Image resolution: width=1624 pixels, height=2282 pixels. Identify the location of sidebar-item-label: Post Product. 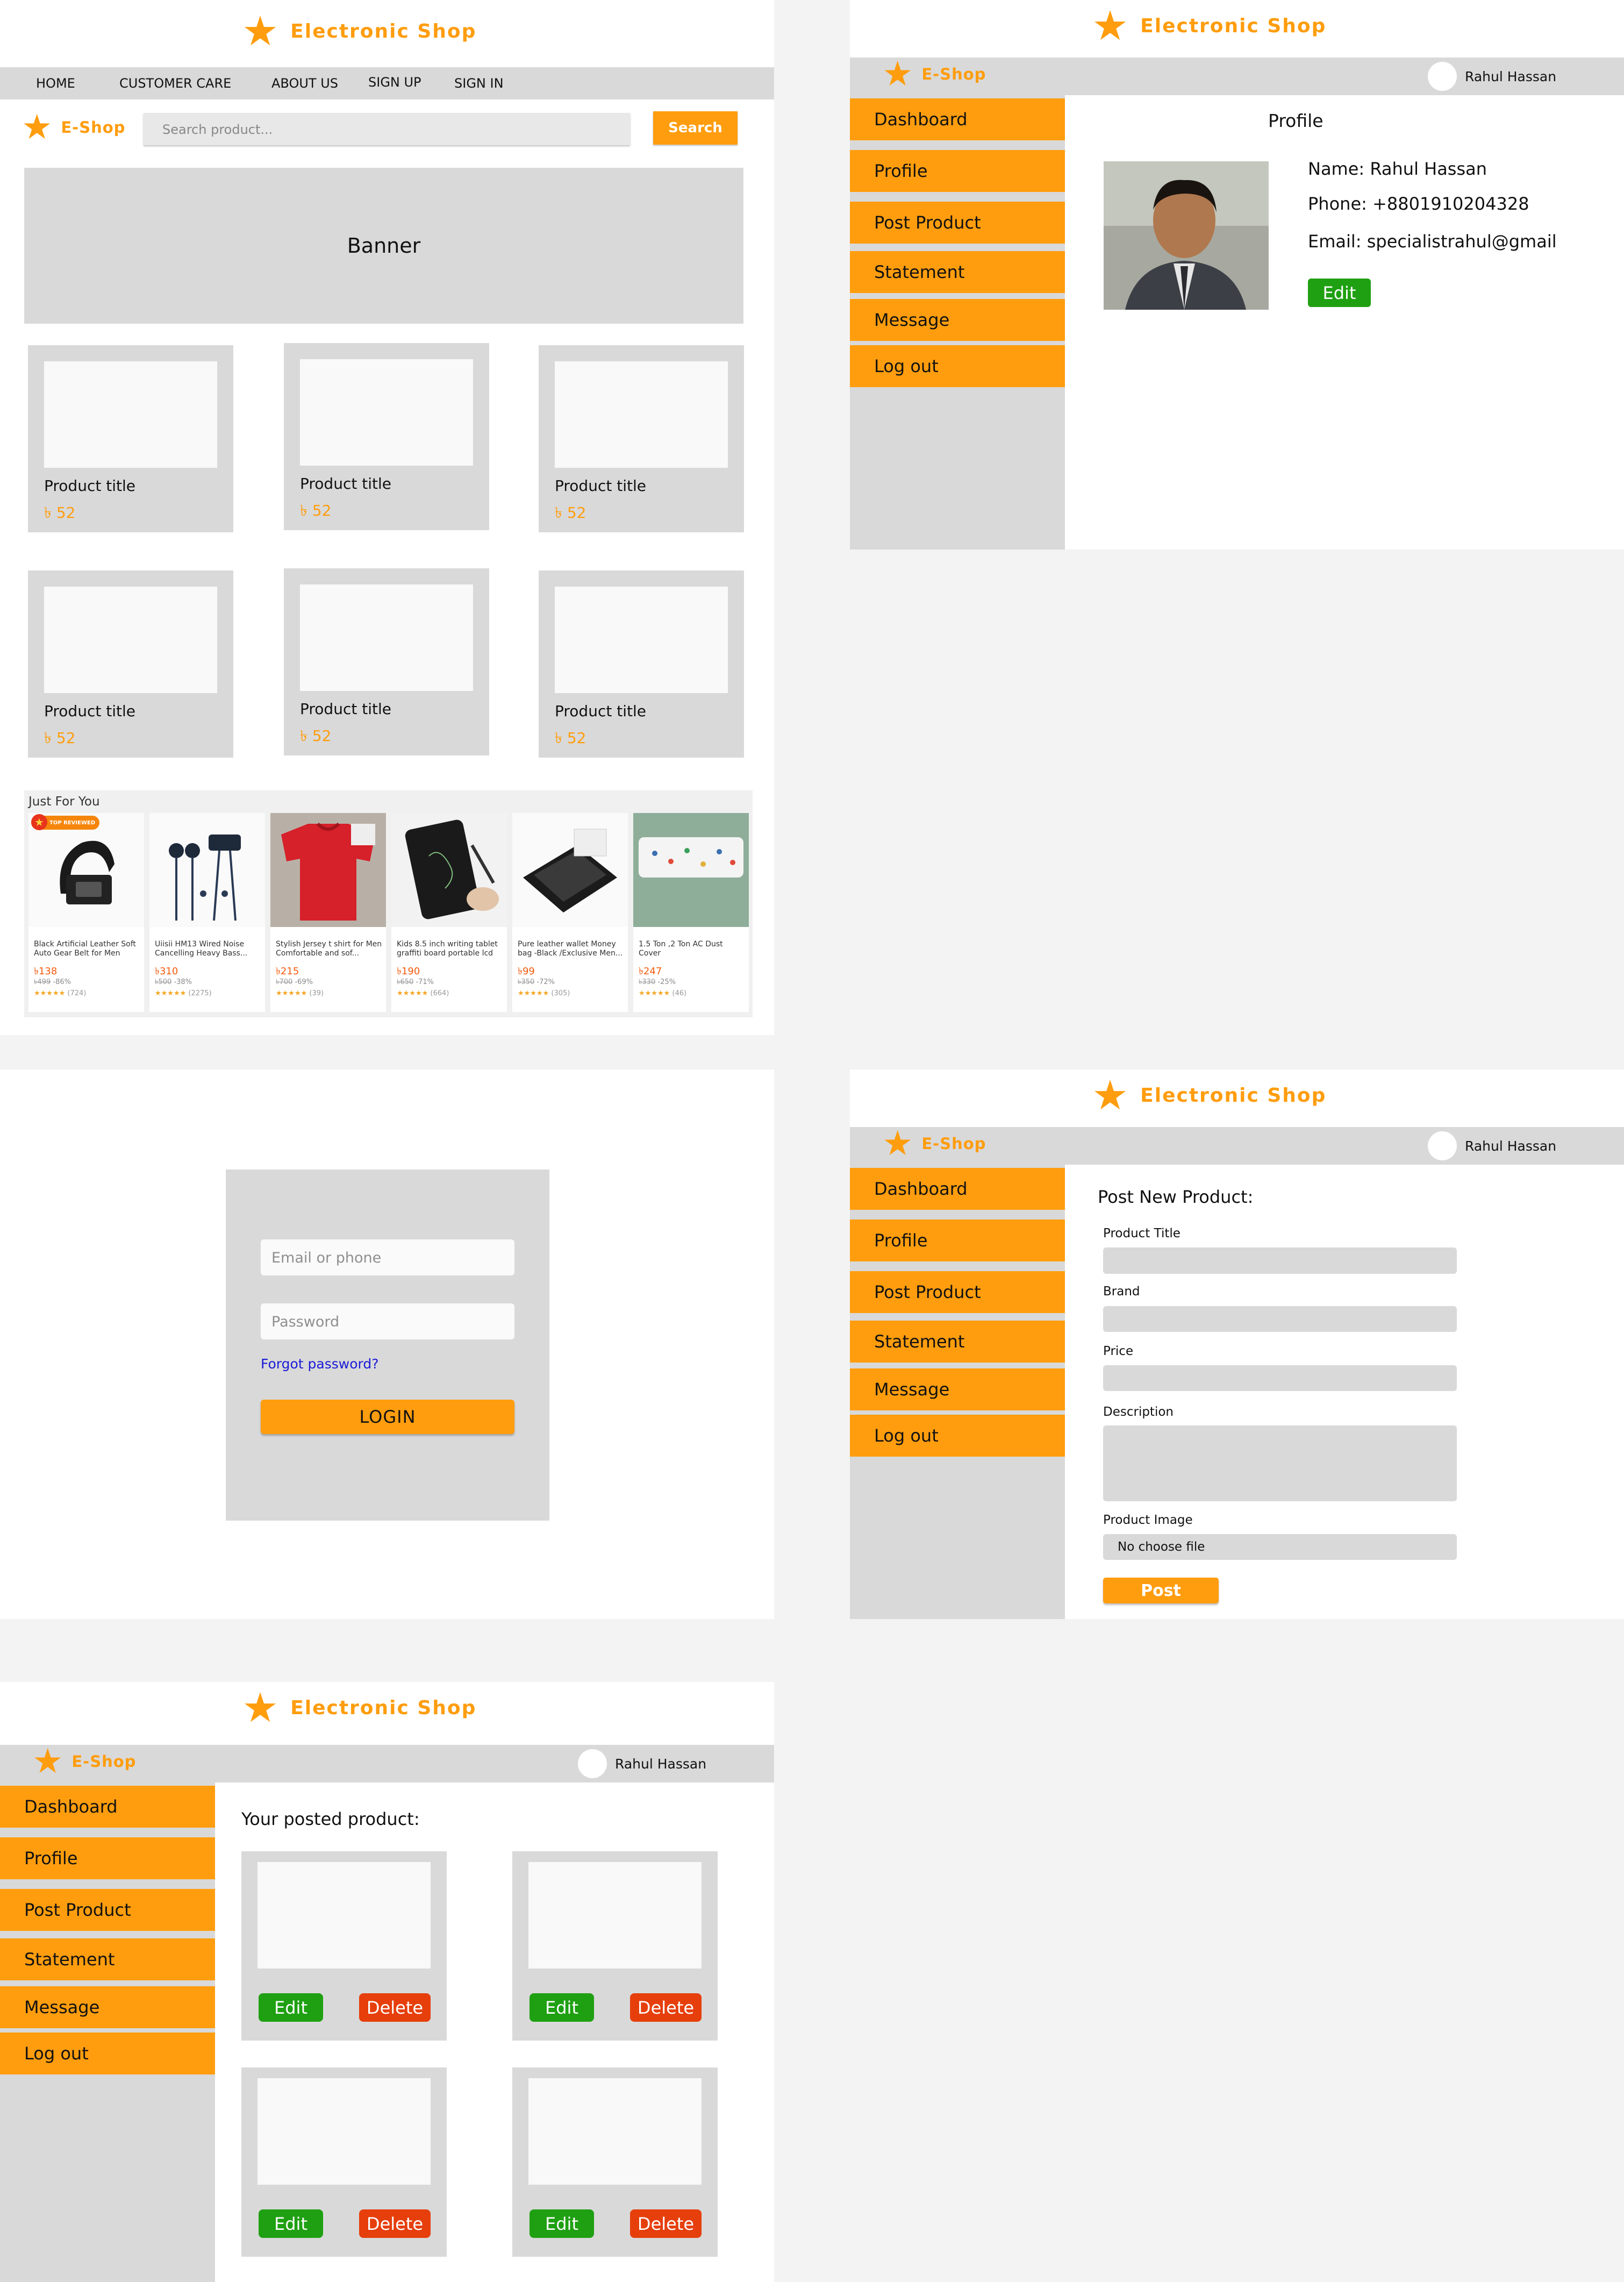
(927, 1292).